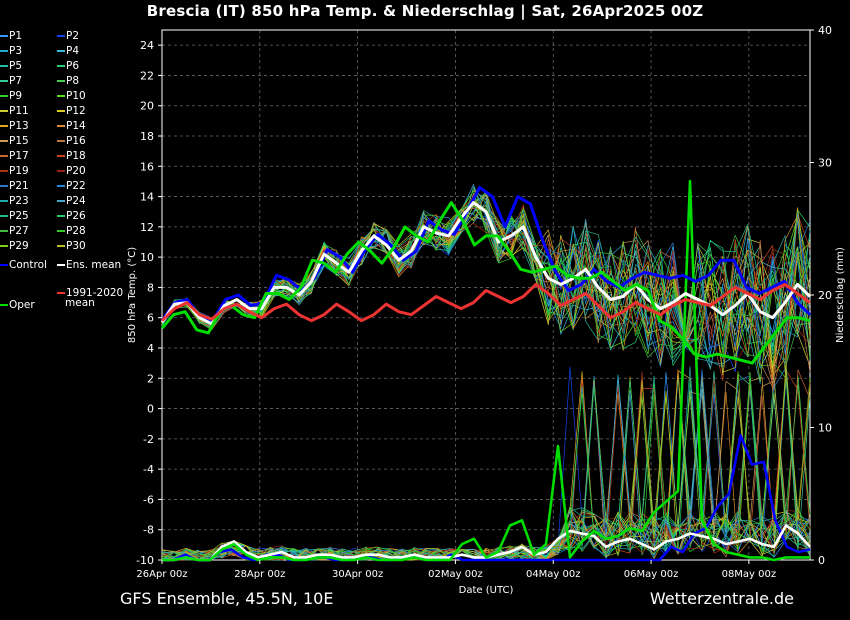 Image resolution: width=850 pixels, height=620 pixels. I want to click on legend-label: P15, so click(19, 141).